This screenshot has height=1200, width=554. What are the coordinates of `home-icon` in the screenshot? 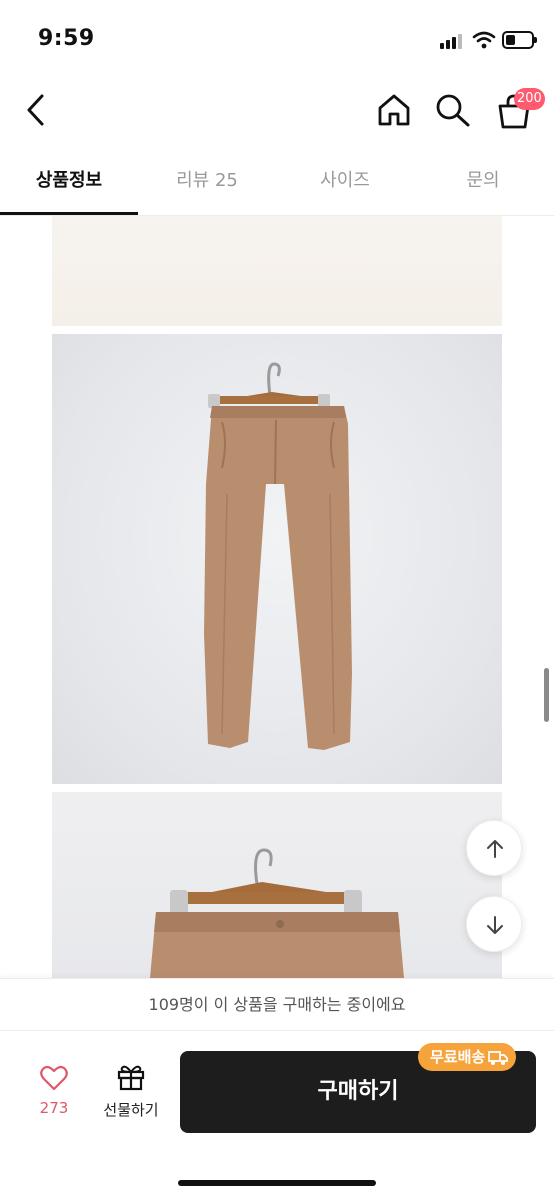 It's located at (394, 110).